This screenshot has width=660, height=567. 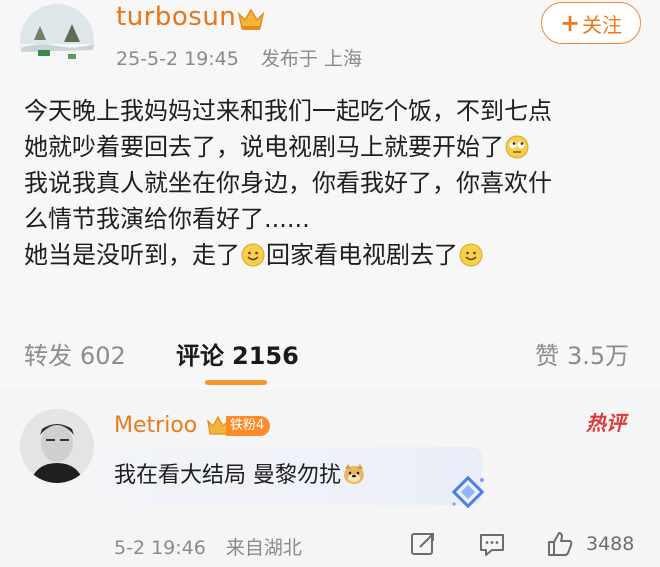 I want to click on comment-bubble: 我在看大结局 曼黎勿扰, so click(x=291, y=476).